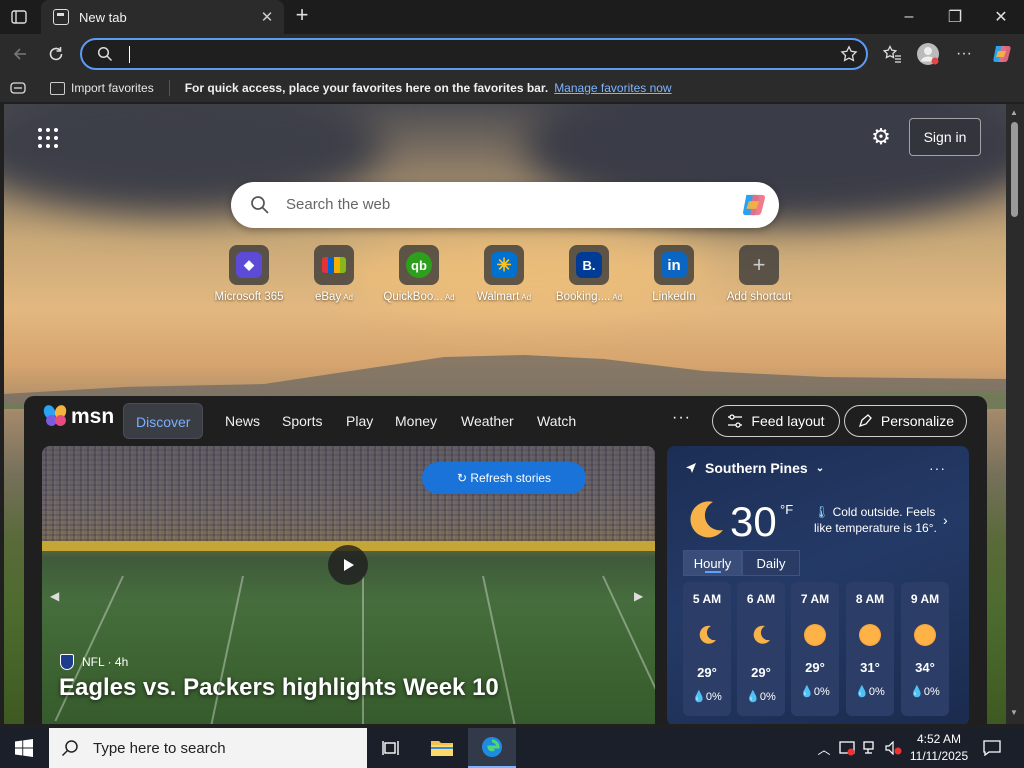  Describe the element at coordinates (56, 54) in the screenshot. I see `refresh-icon` at that location.